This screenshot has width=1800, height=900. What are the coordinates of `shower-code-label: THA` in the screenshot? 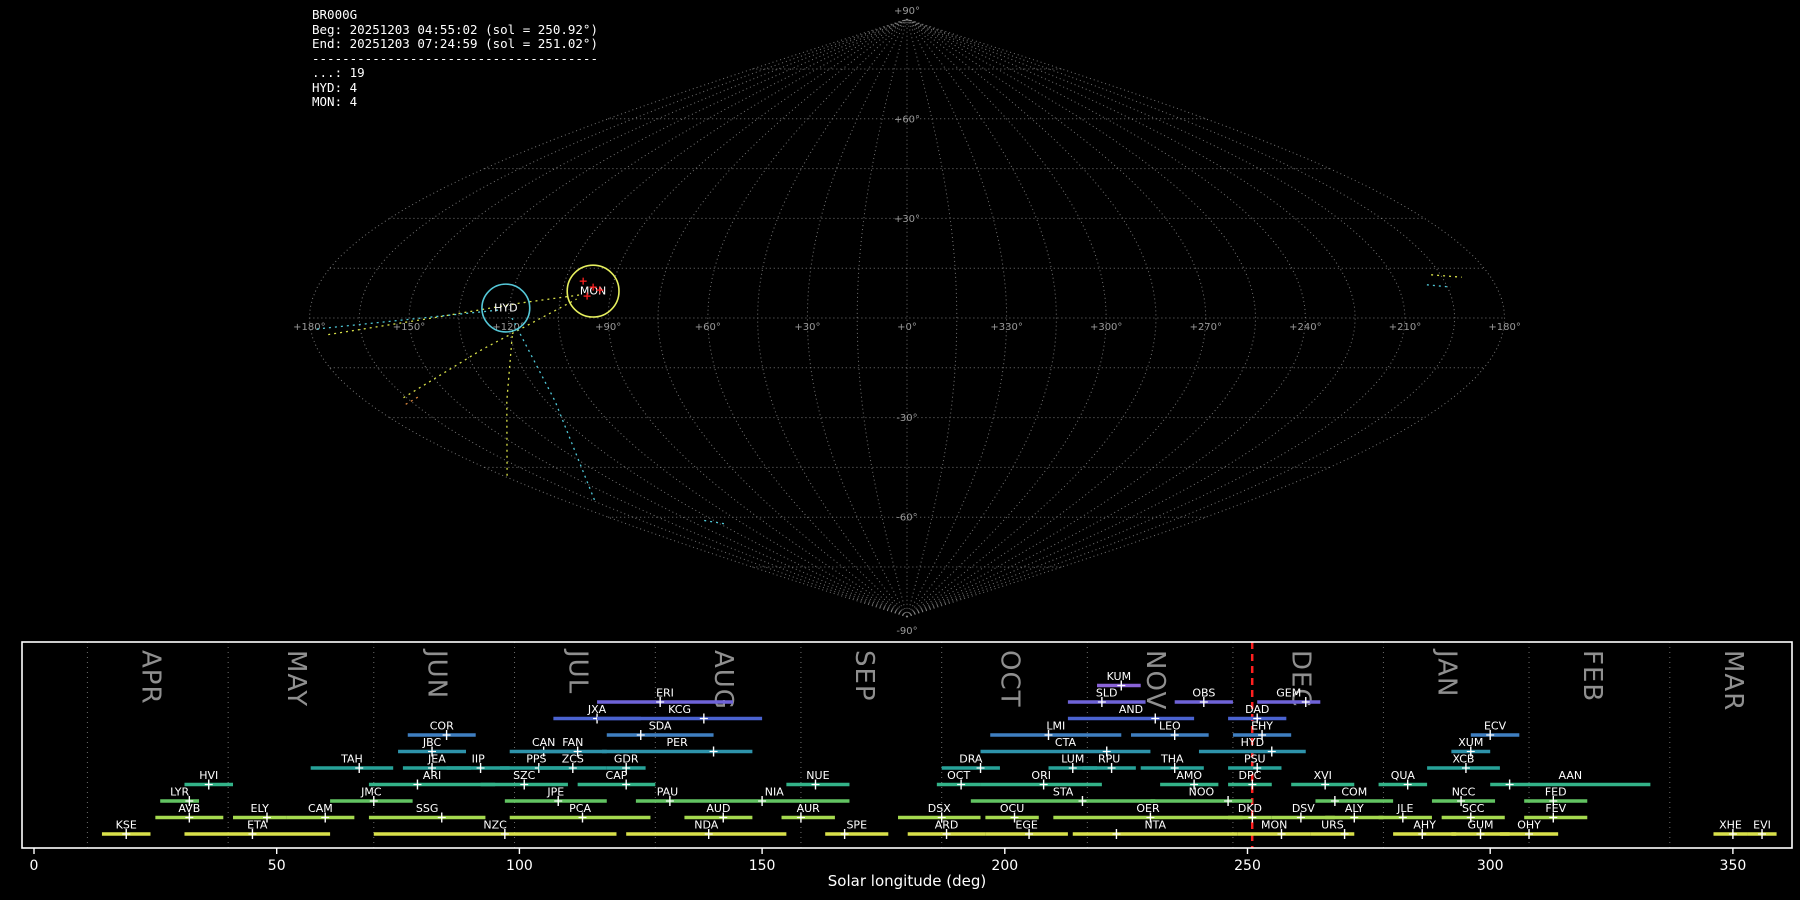 It's located at (1172, 759).